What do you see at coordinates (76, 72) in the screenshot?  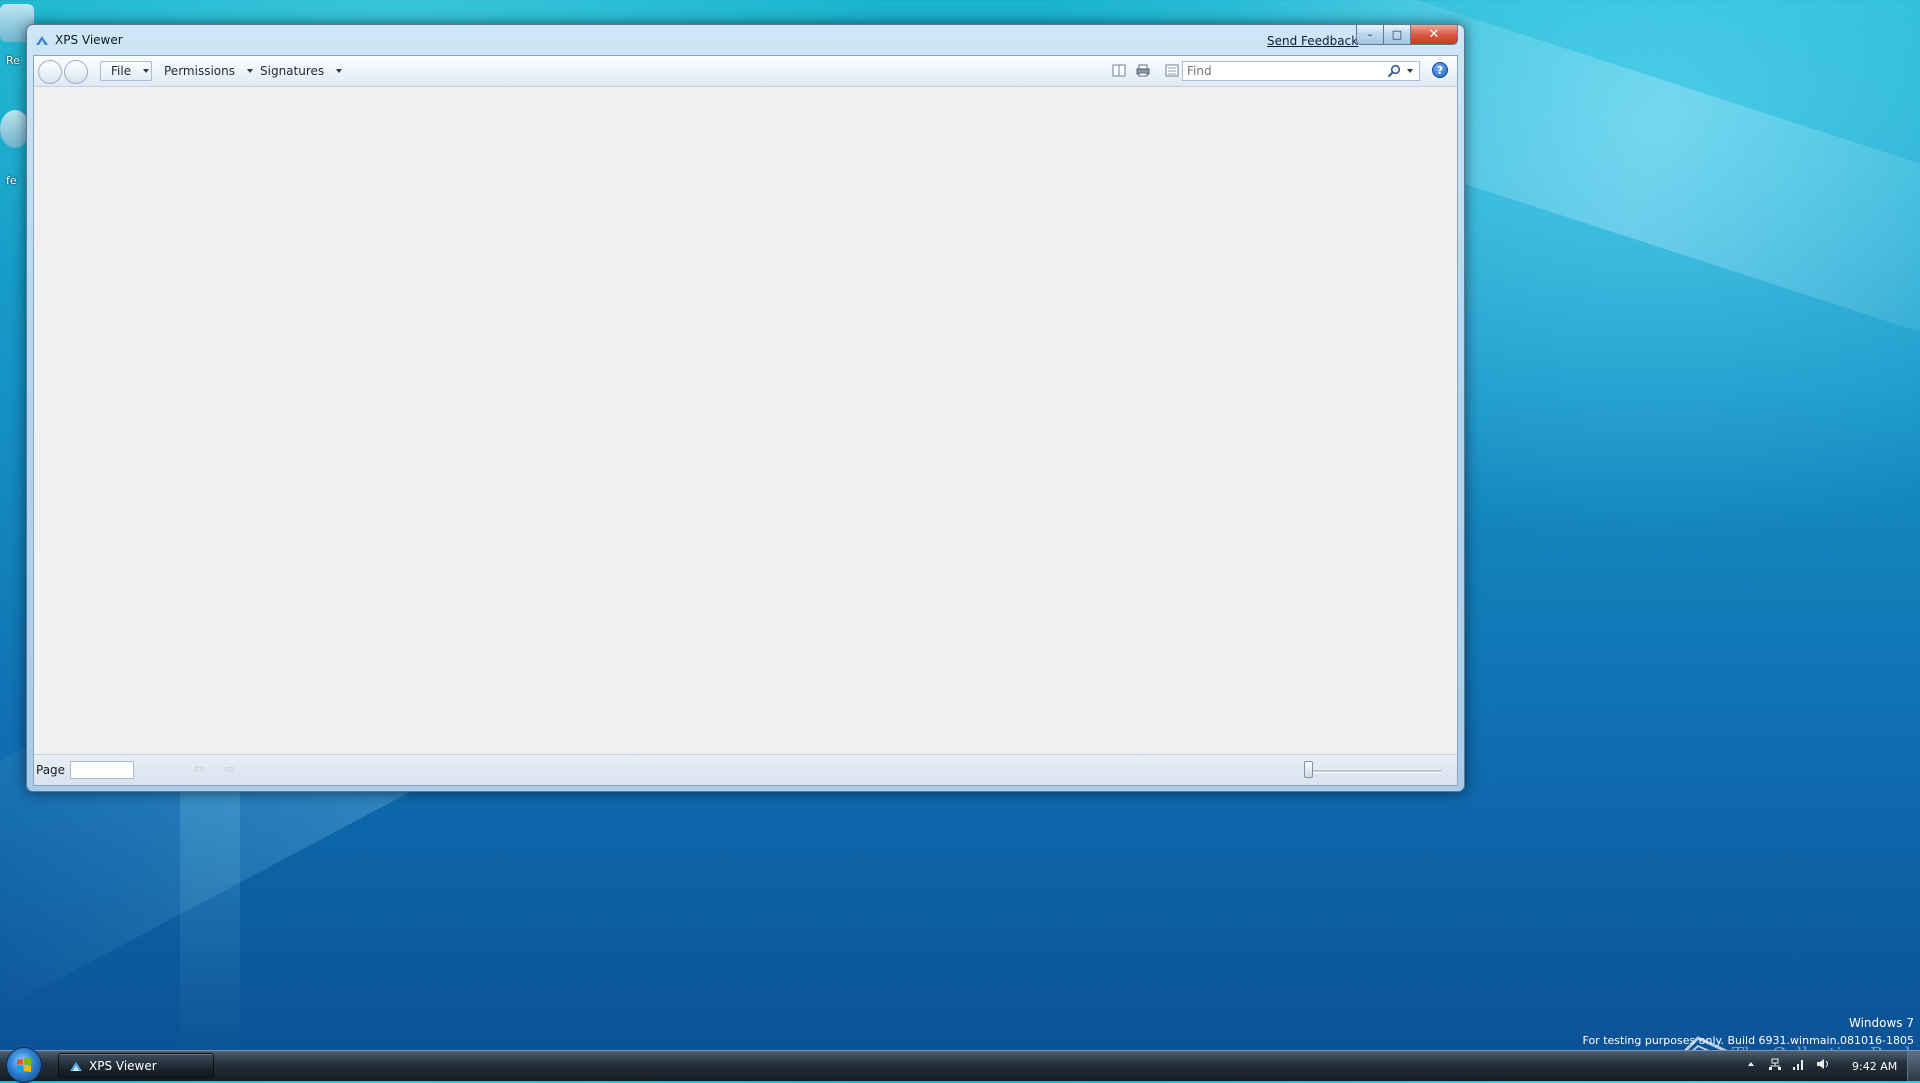 I see `forward-button` at bounding box center [76, 72].